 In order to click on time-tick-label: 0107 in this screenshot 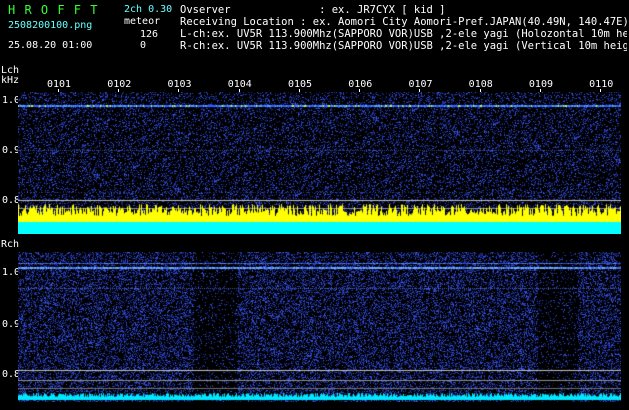, I will do `click(420, 84)`.